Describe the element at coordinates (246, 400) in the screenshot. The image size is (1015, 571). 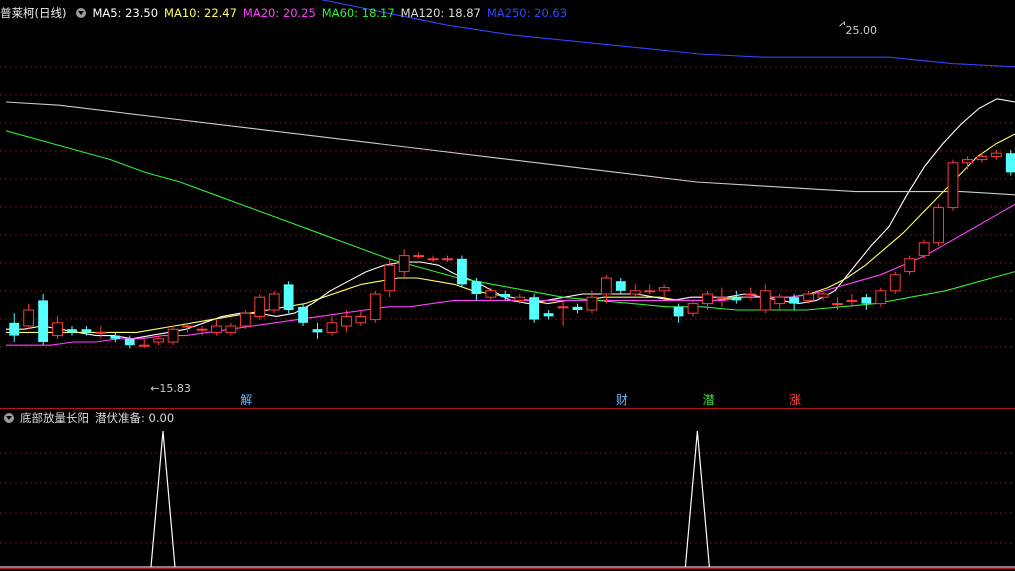
I see `signal-marker: 解` at that location.